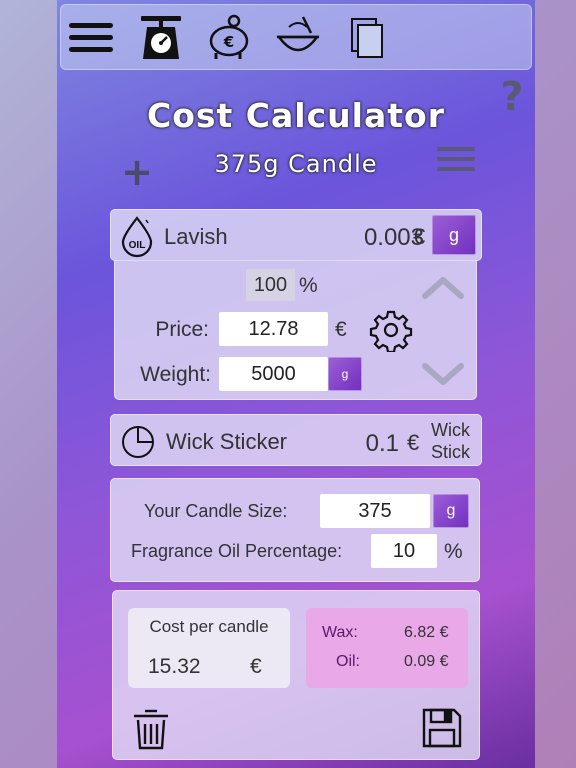  Describe the element at coordinates (308, 285) in the screenshot. I see `percent-sign: %` at that location.